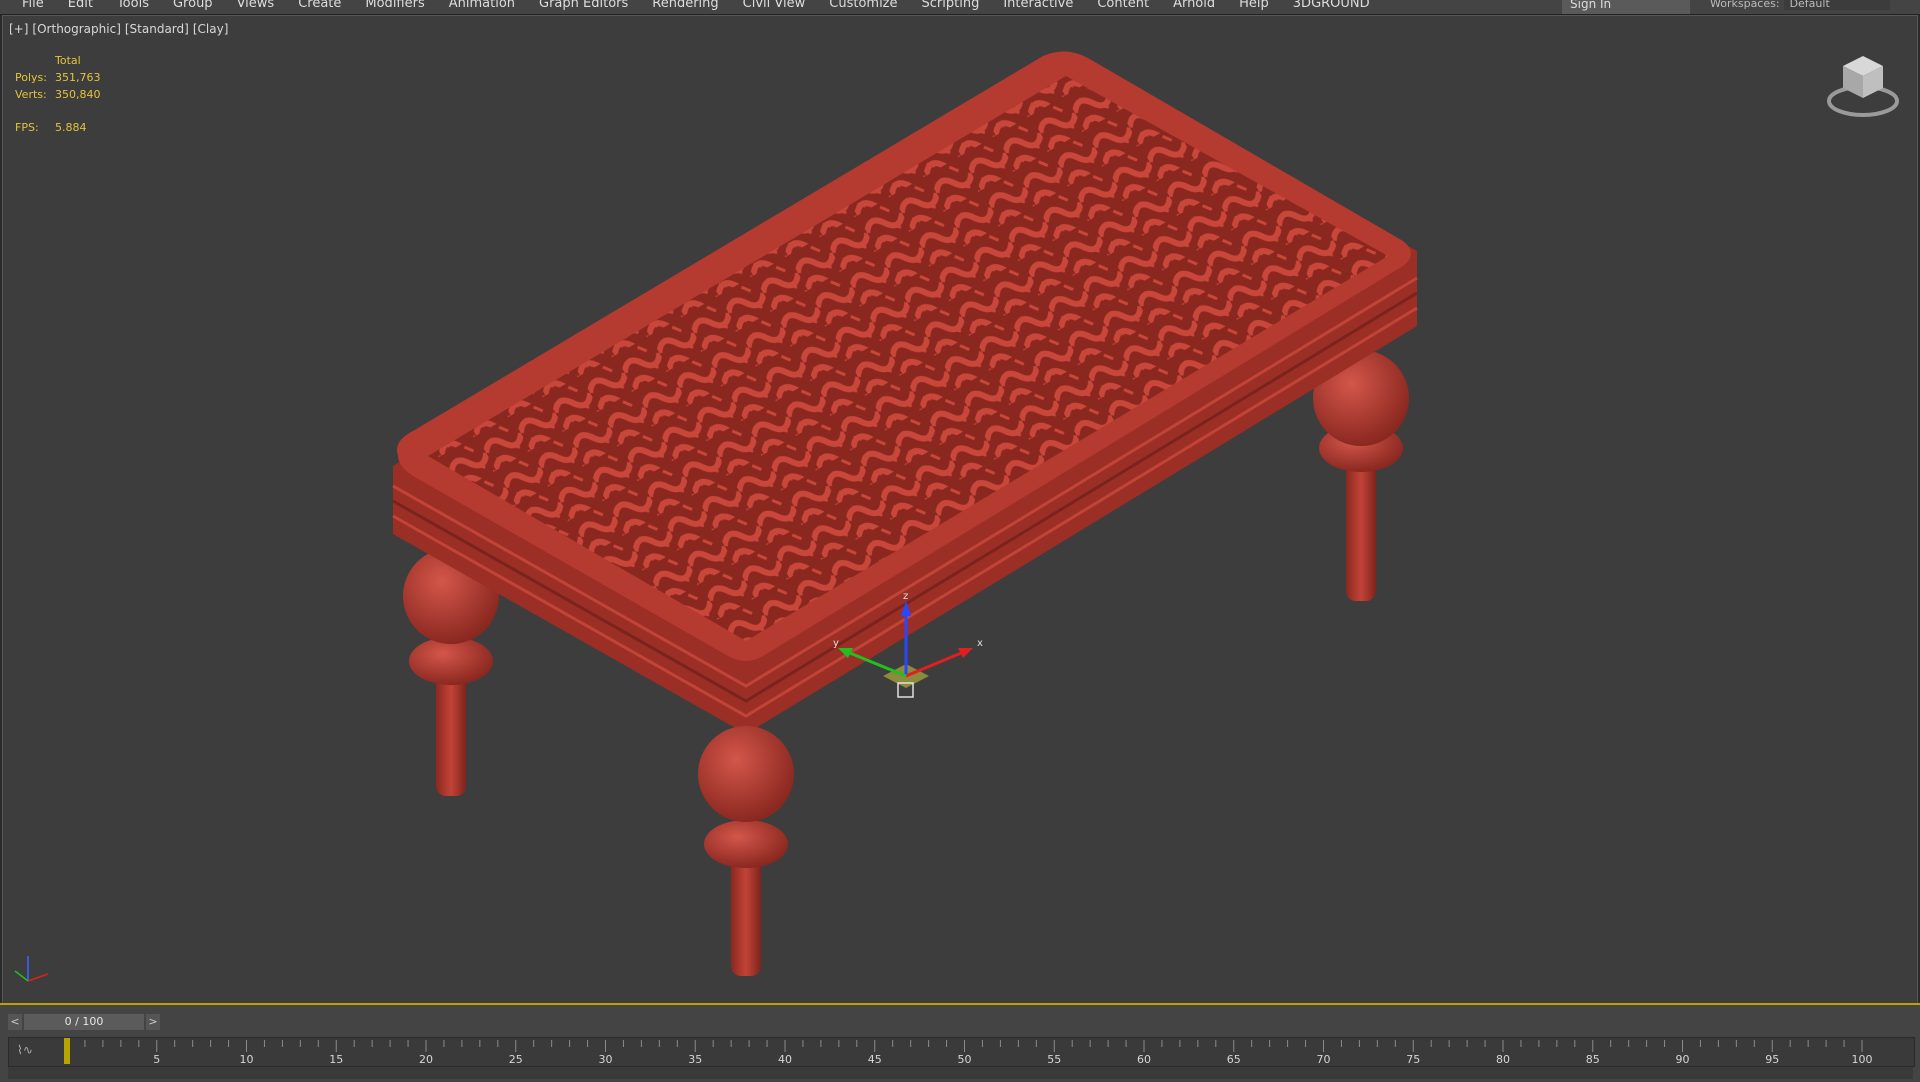  I want to click on gizmo-y-label: y, so click(836, 643).